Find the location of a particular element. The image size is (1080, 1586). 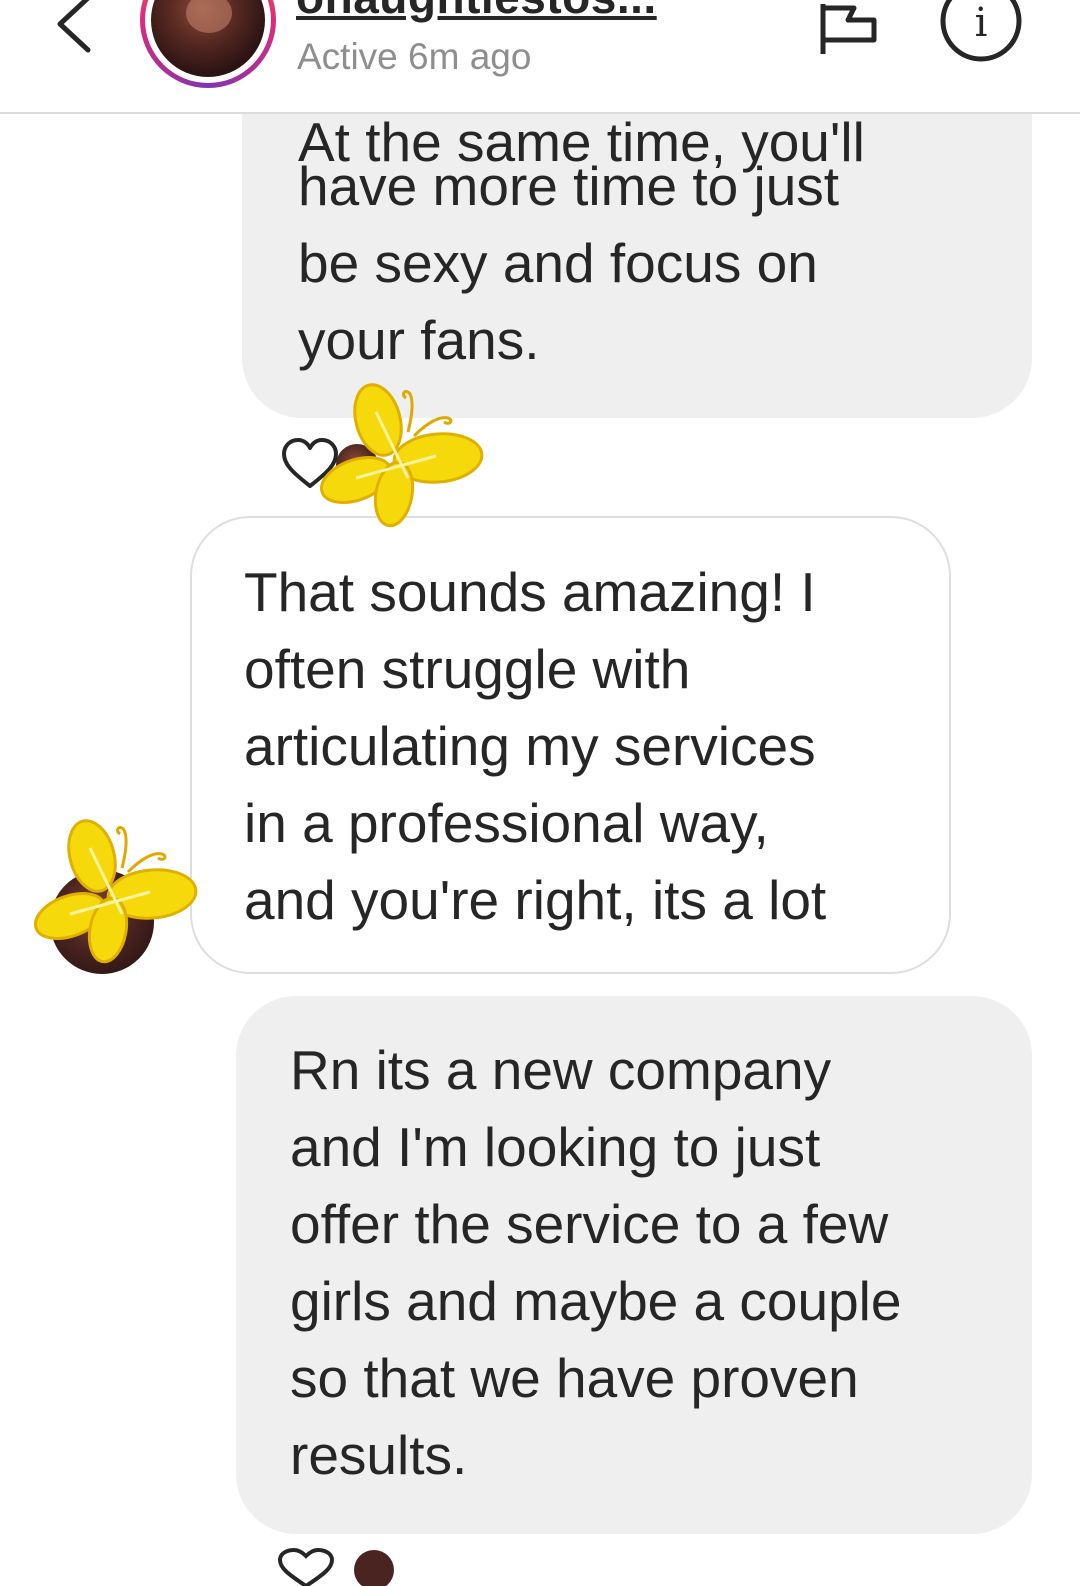

chat-header: onaughtiestos... Active 6m ago i is located at coordinates (540, 57).